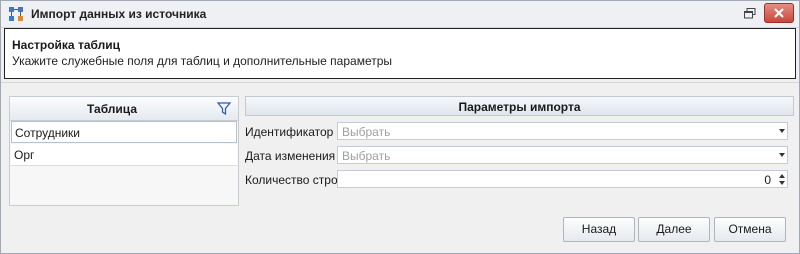 This screenshot has width=800, height=254. Describe the element at coordinates (66, 45) in the screenshot. I see `step-title: Настройка таблиц` at that location.